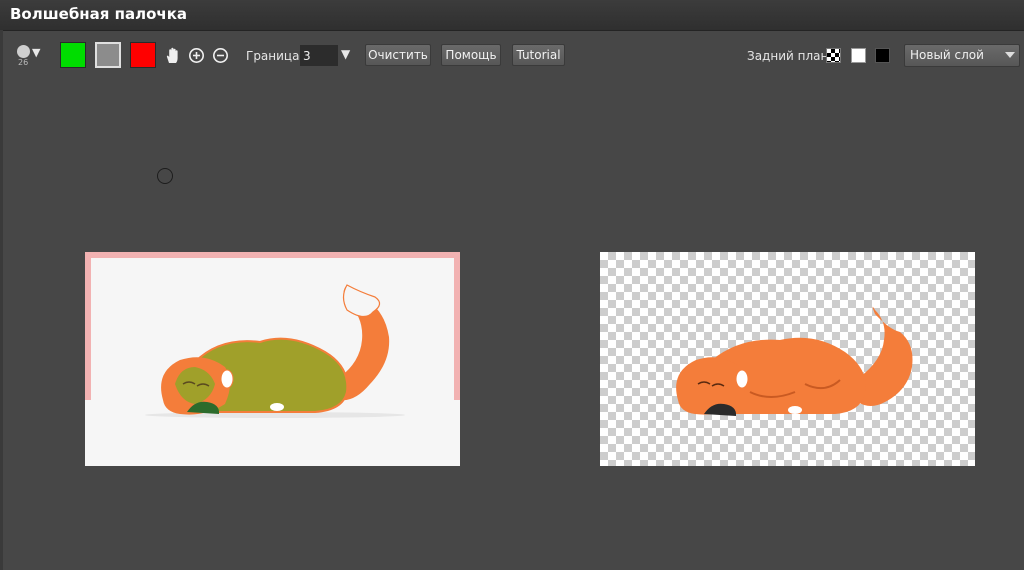  I want to click on border-width-input, so click(319, 55).